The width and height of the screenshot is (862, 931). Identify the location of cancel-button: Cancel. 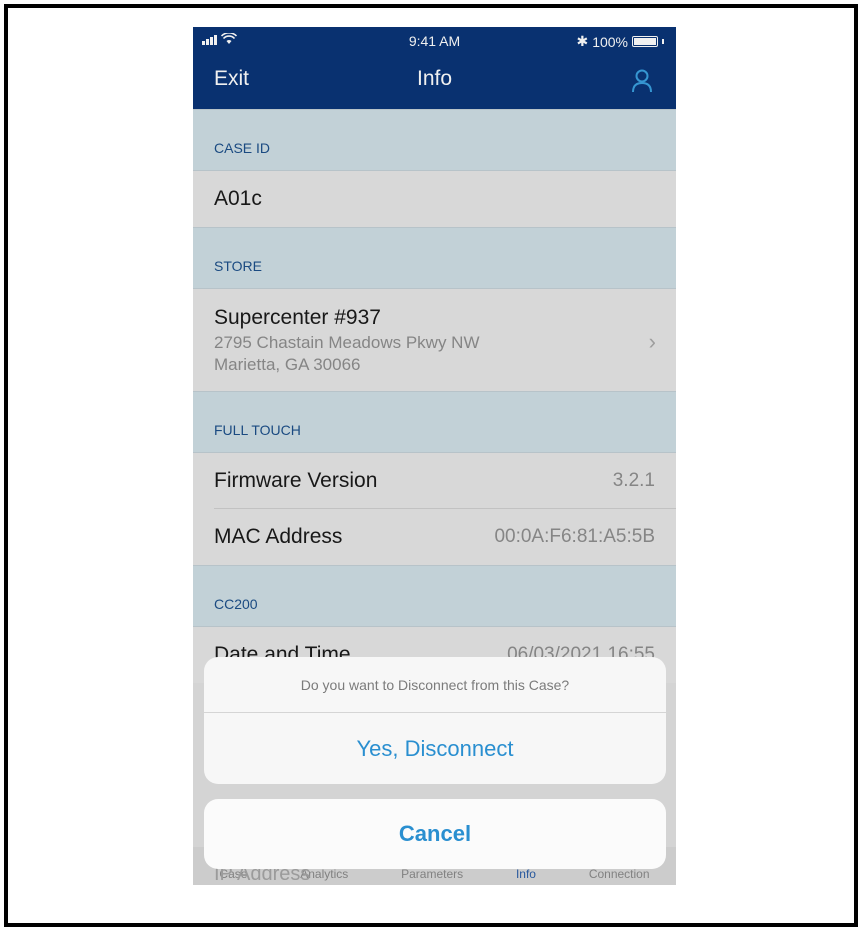
(435, 834).